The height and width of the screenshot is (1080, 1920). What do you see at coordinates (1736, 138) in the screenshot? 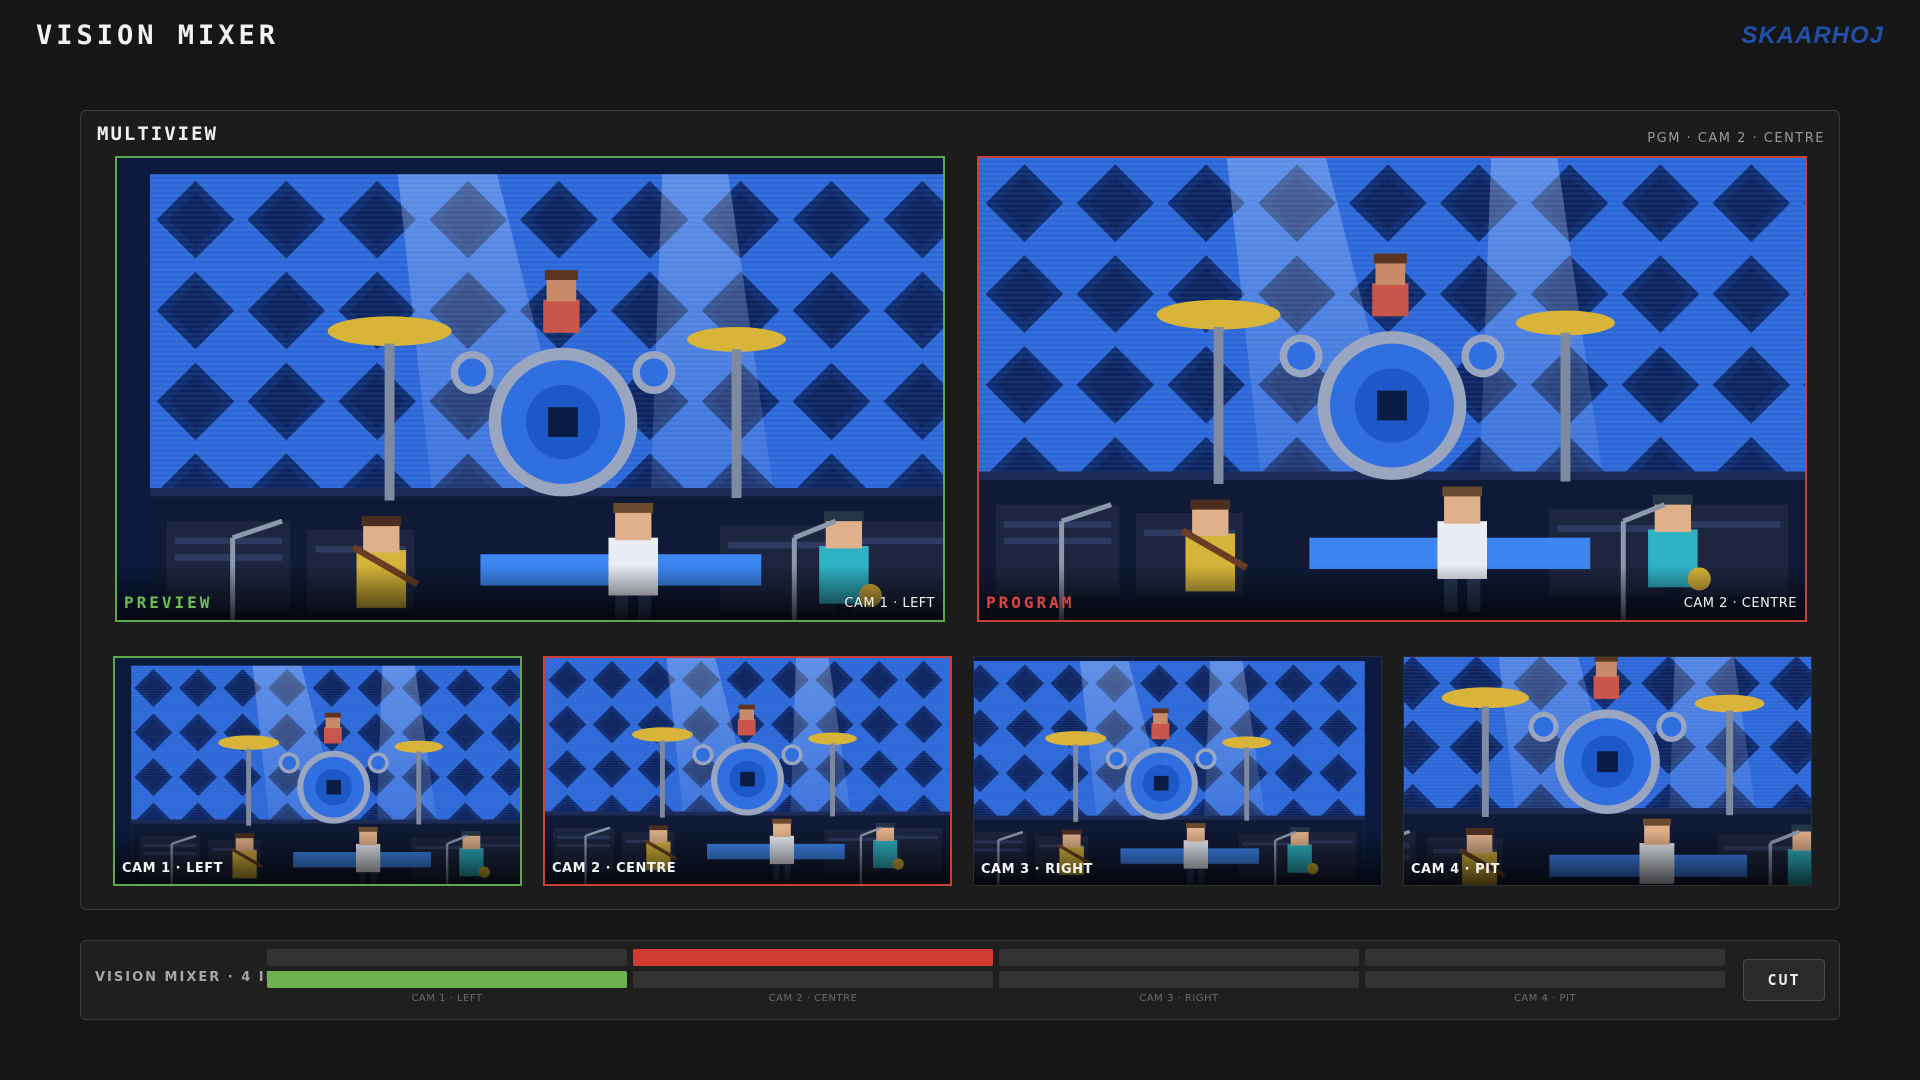
I see `program-status: PGM · CAM 2 · CENTRE` at bounding box center [1736, 138].